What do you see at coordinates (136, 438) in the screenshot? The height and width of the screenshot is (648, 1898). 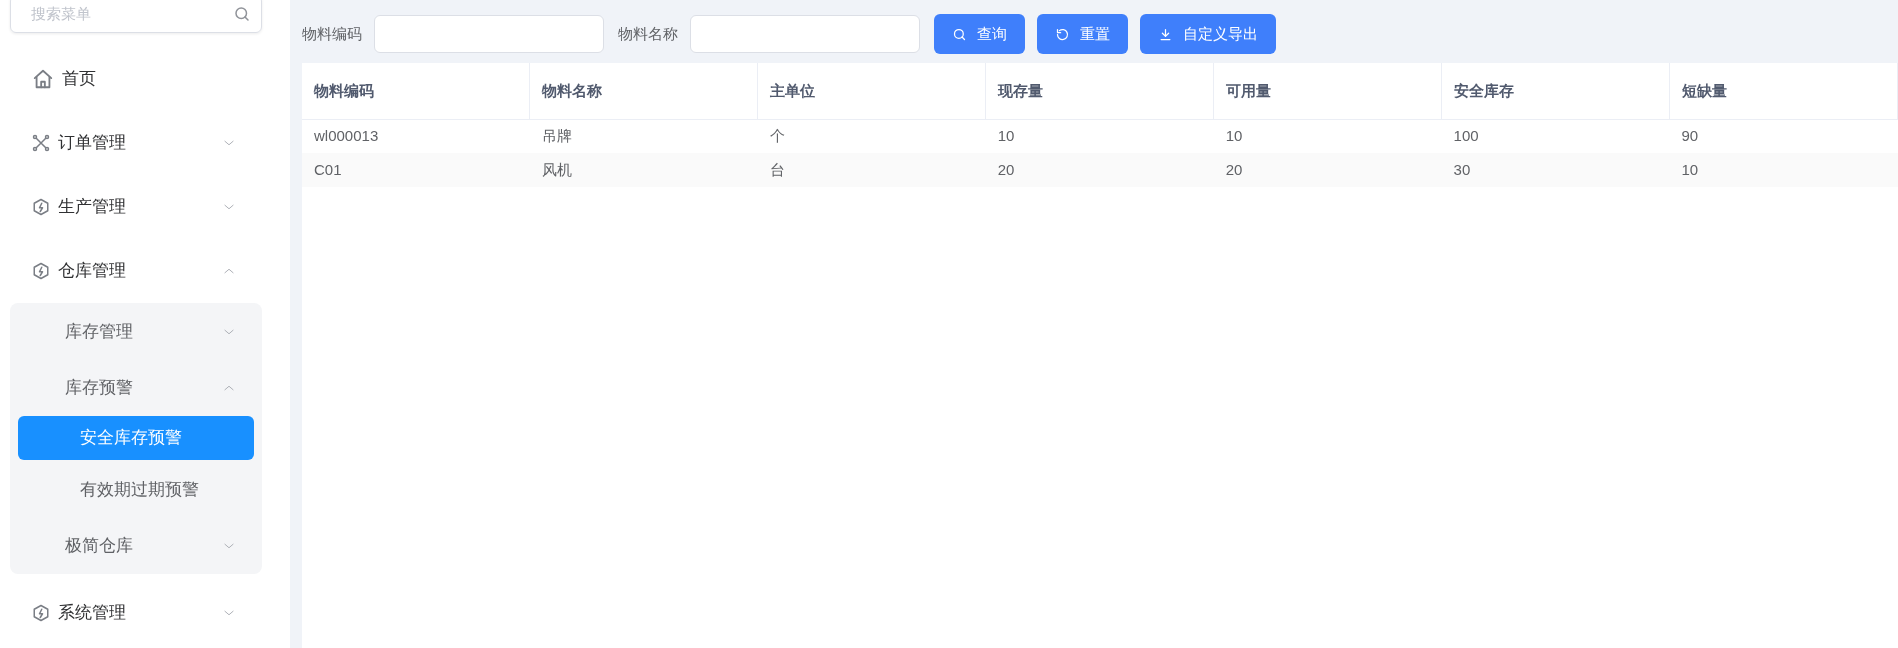 I see `menu-leaf-item: 安全库存预警` at bounding box center [136, 438].